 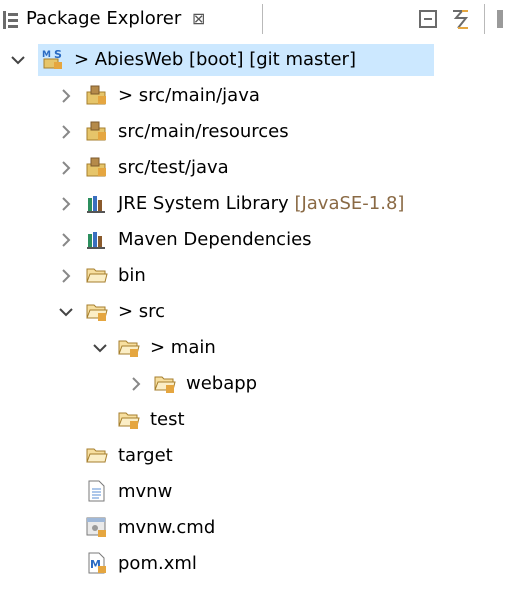 I want to click on tree-item-label: webapp, so click(x=222, y=383).